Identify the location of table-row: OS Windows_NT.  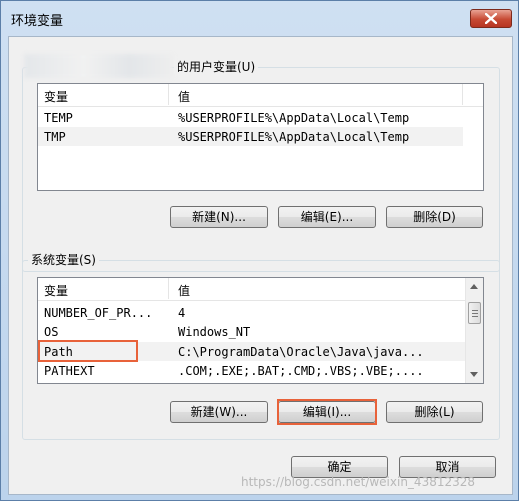
(251, 331).